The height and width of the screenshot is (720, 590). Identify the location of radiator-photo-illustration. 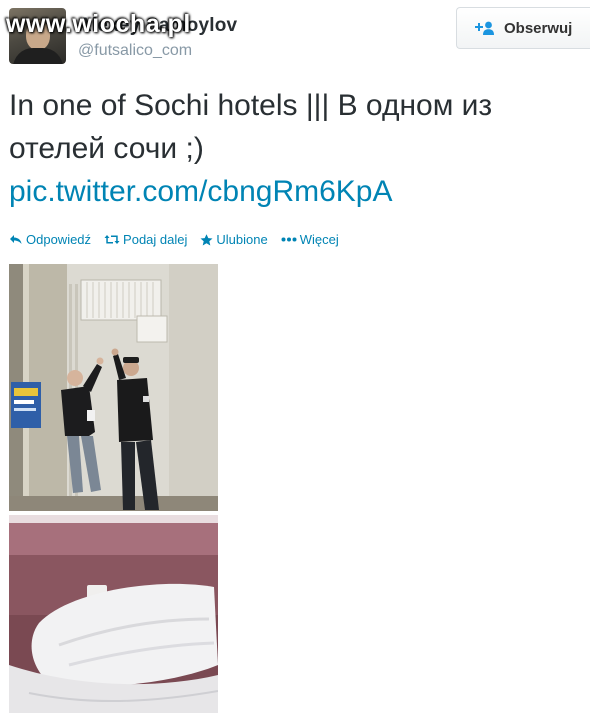
(113, 387).